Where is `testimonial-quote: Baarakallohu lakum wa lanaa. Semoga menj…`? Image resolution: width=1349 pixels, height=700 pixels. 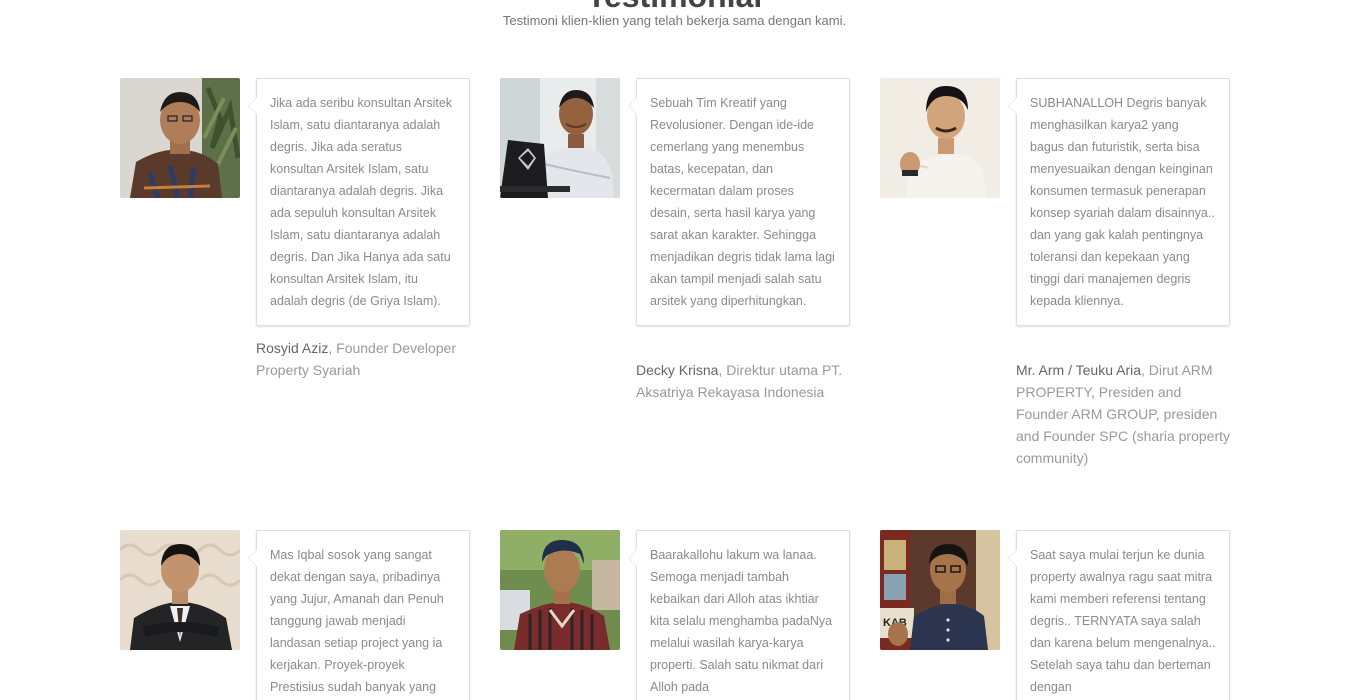 testimonial-quote: Baarakallohu lakum wa lanaa. Semoga menj… is located at coordinates (739, 615).